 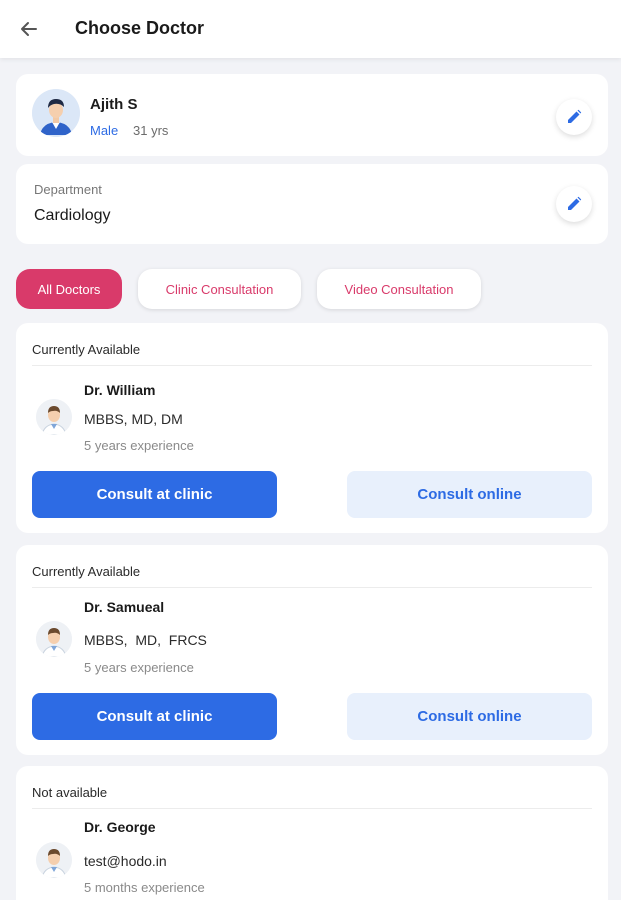 What do you see at coordinates (140, 28) in the screenshot?
I see `page-title: Choose Doctor` at bounding box center [140, 28].